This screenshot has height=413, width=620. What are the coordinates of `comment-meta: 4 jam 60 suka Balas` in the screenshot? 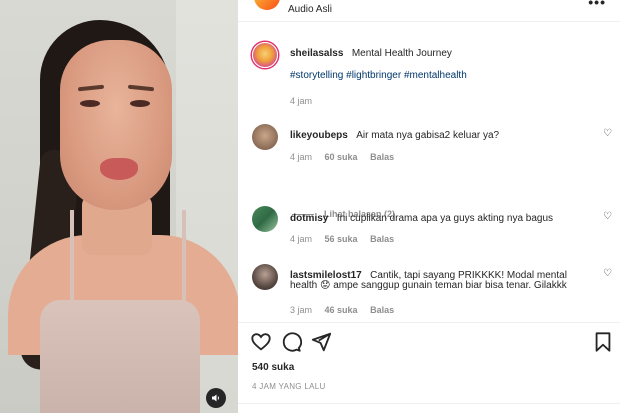 It's located at (347, 157).